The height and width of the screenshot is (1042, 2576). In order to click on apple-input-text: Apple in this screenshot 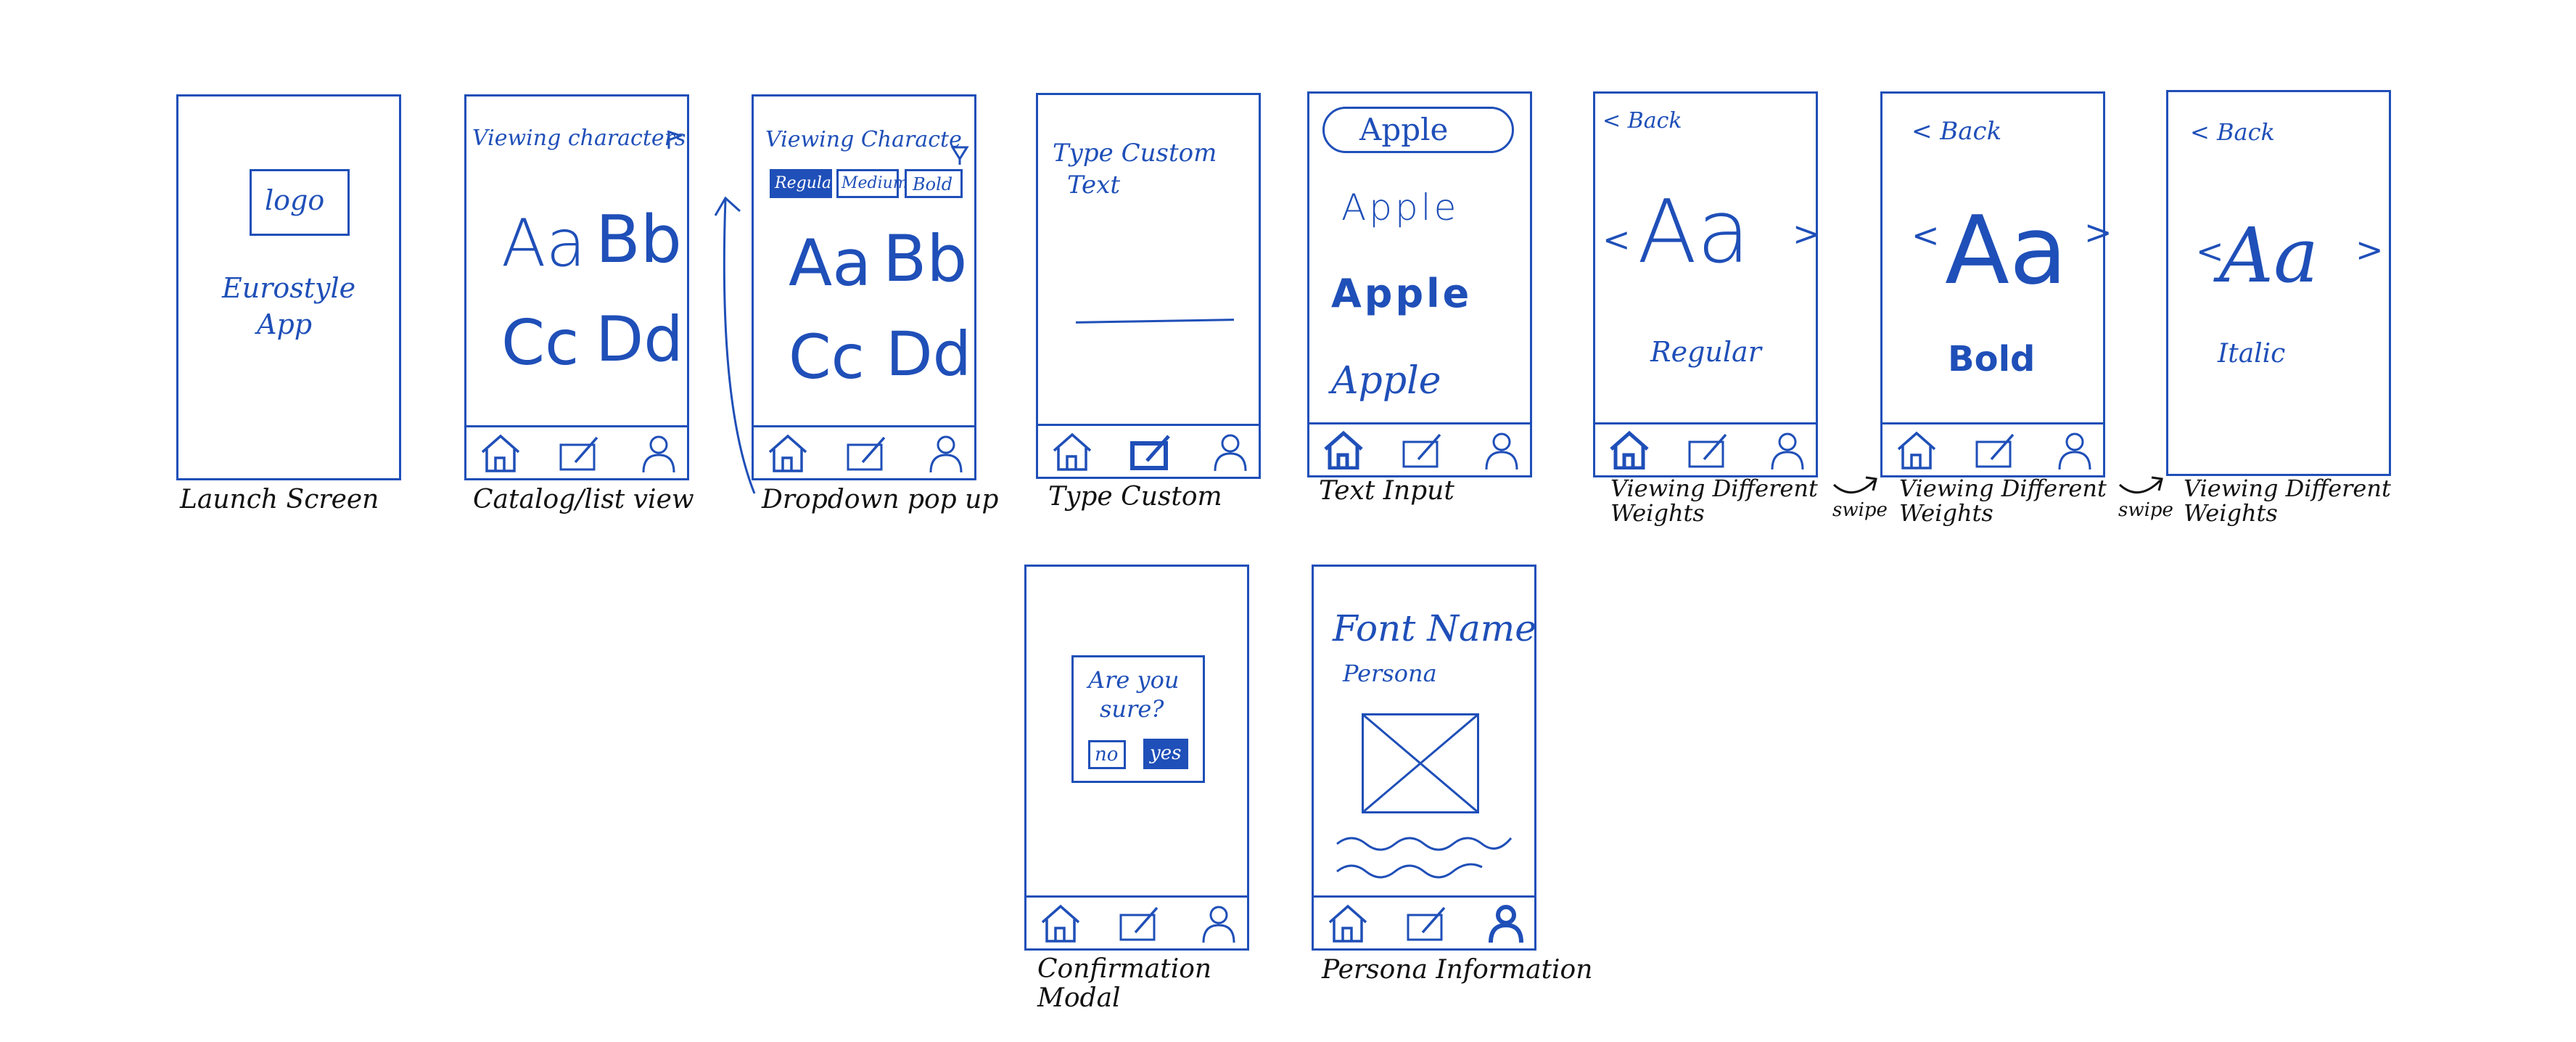, I will do `click(1404, 129)`.